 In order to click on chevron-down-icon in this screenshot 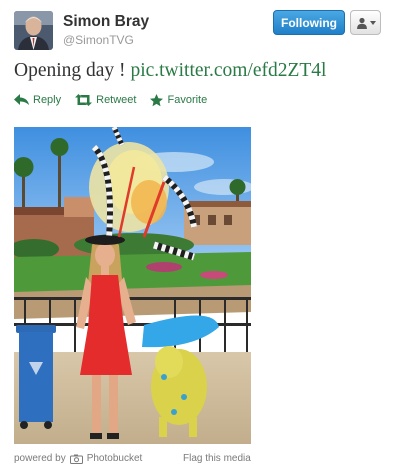, I will do `click(372, 22)`.